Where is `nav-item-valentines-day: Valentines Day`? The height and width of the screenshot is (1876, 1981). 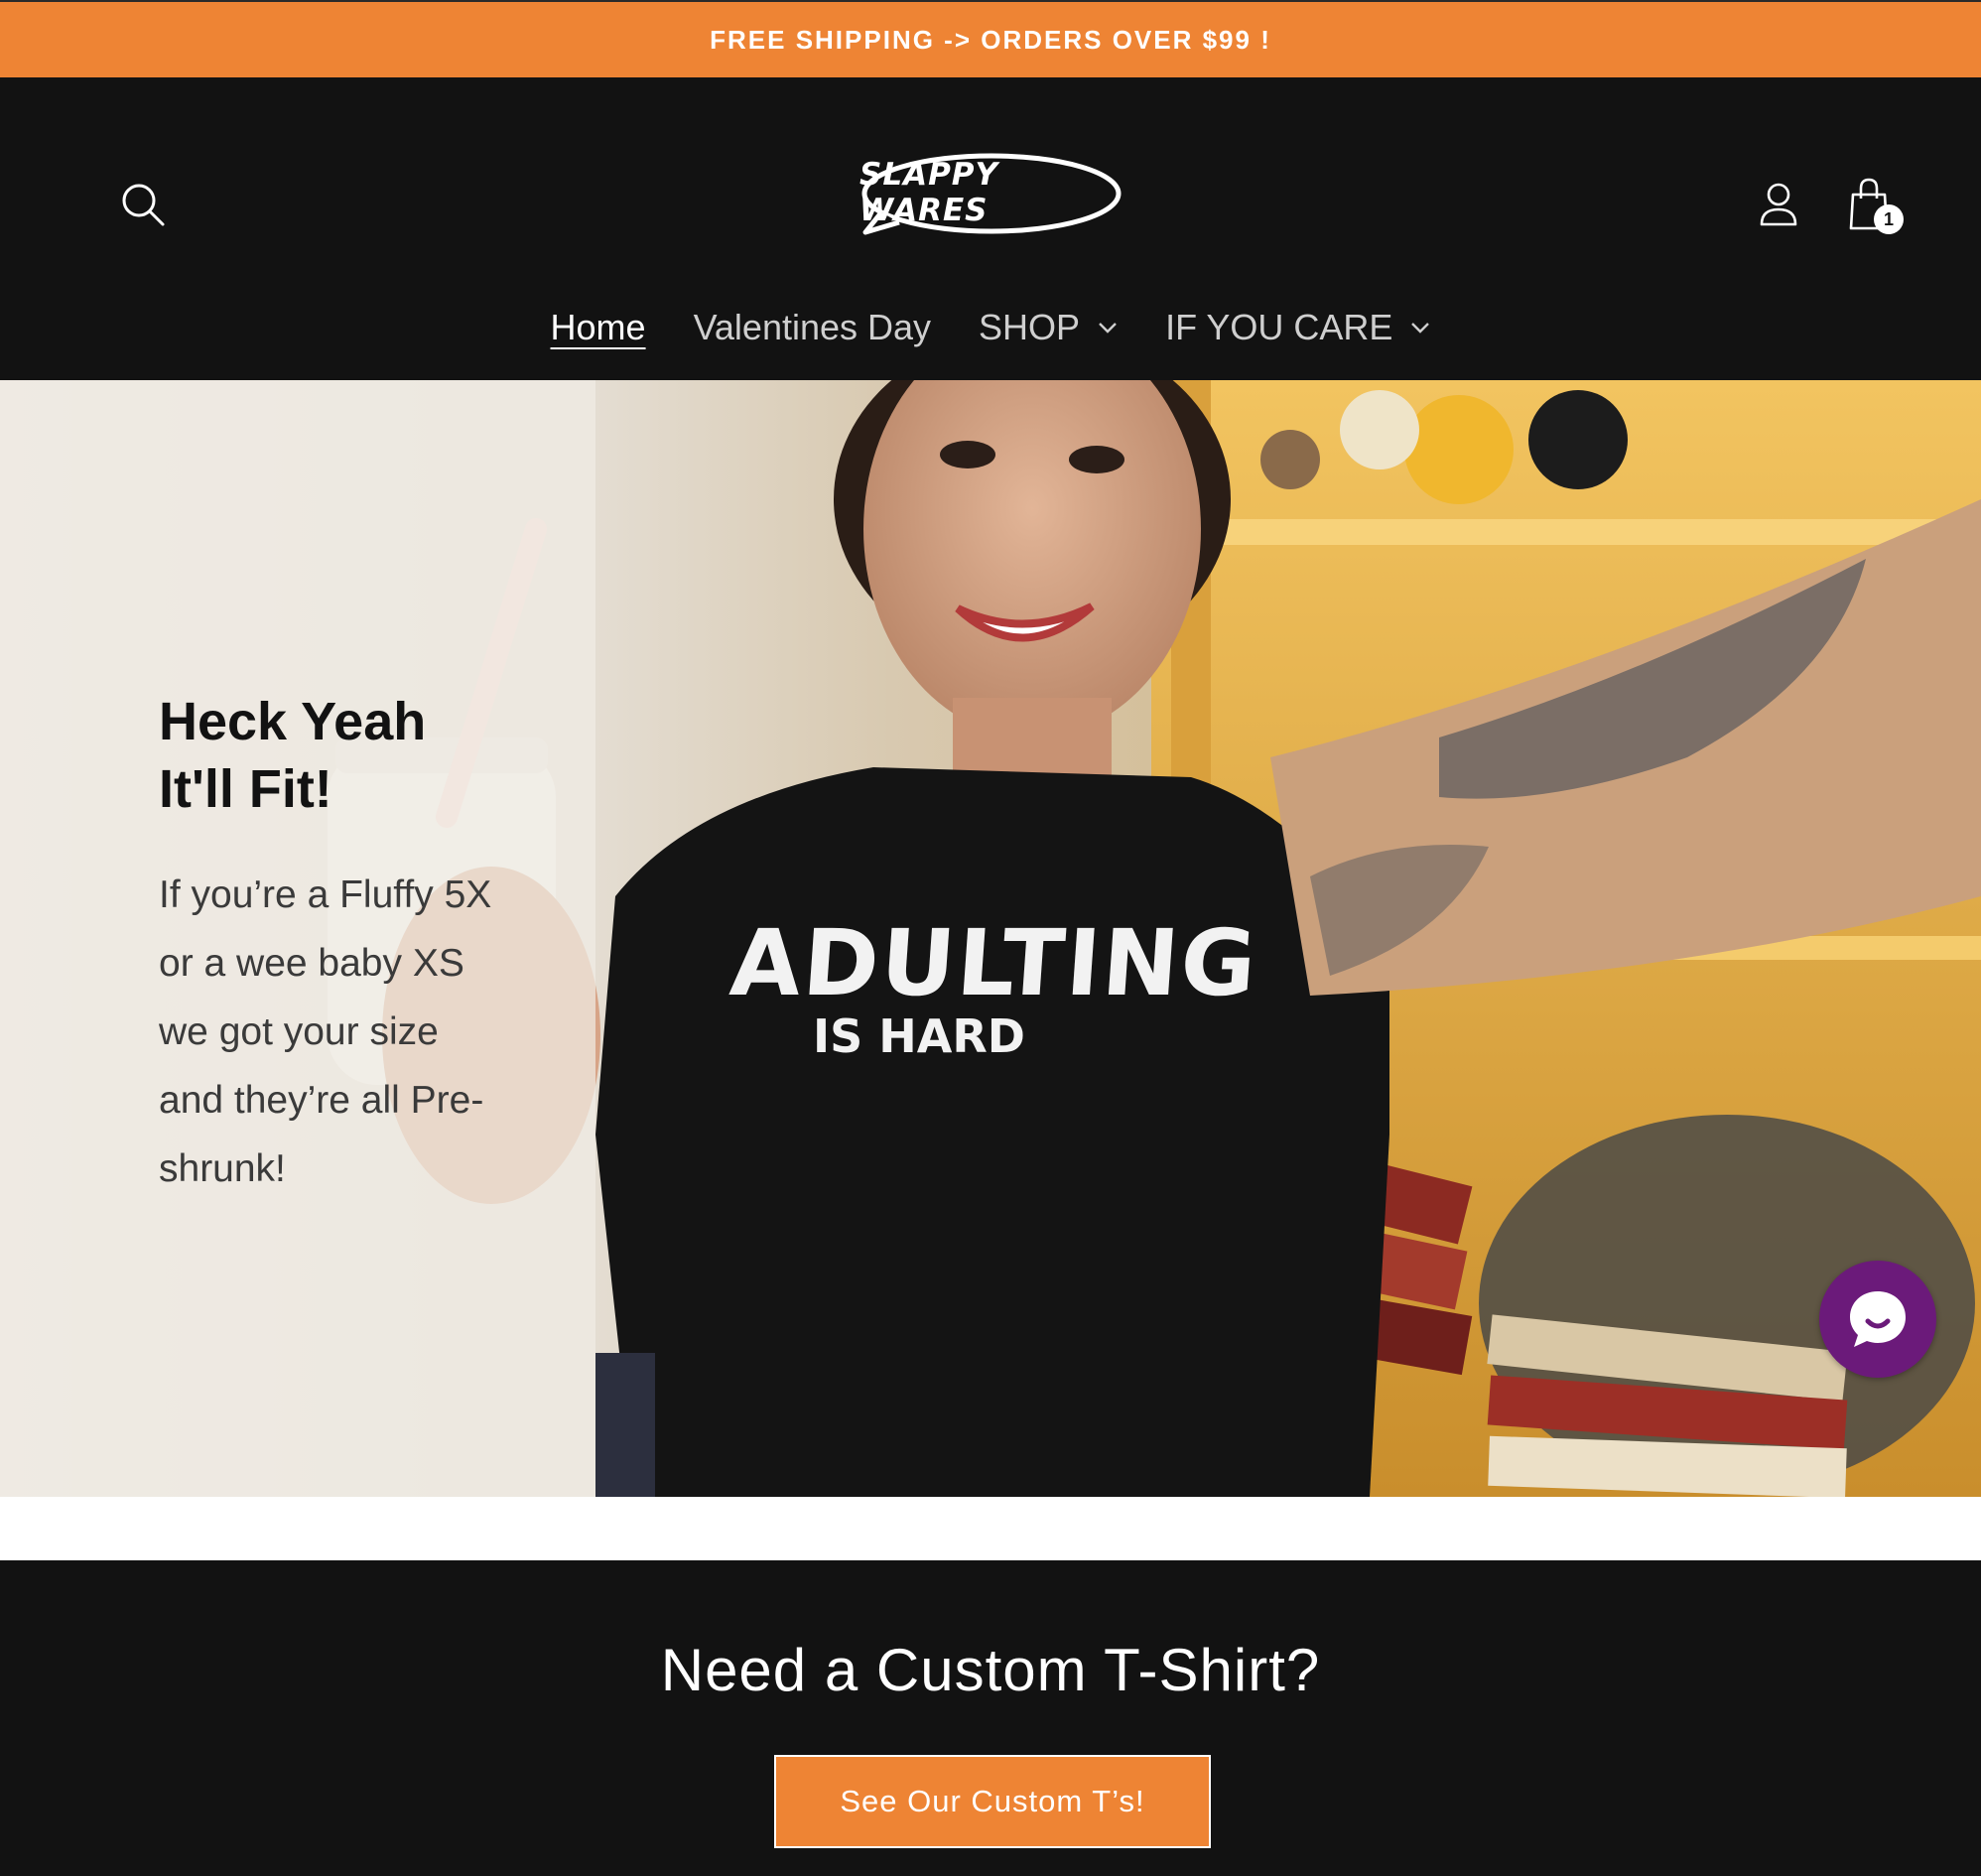 nav-item-valentines-day: Valentines Day is located at coordinates (812, 327).